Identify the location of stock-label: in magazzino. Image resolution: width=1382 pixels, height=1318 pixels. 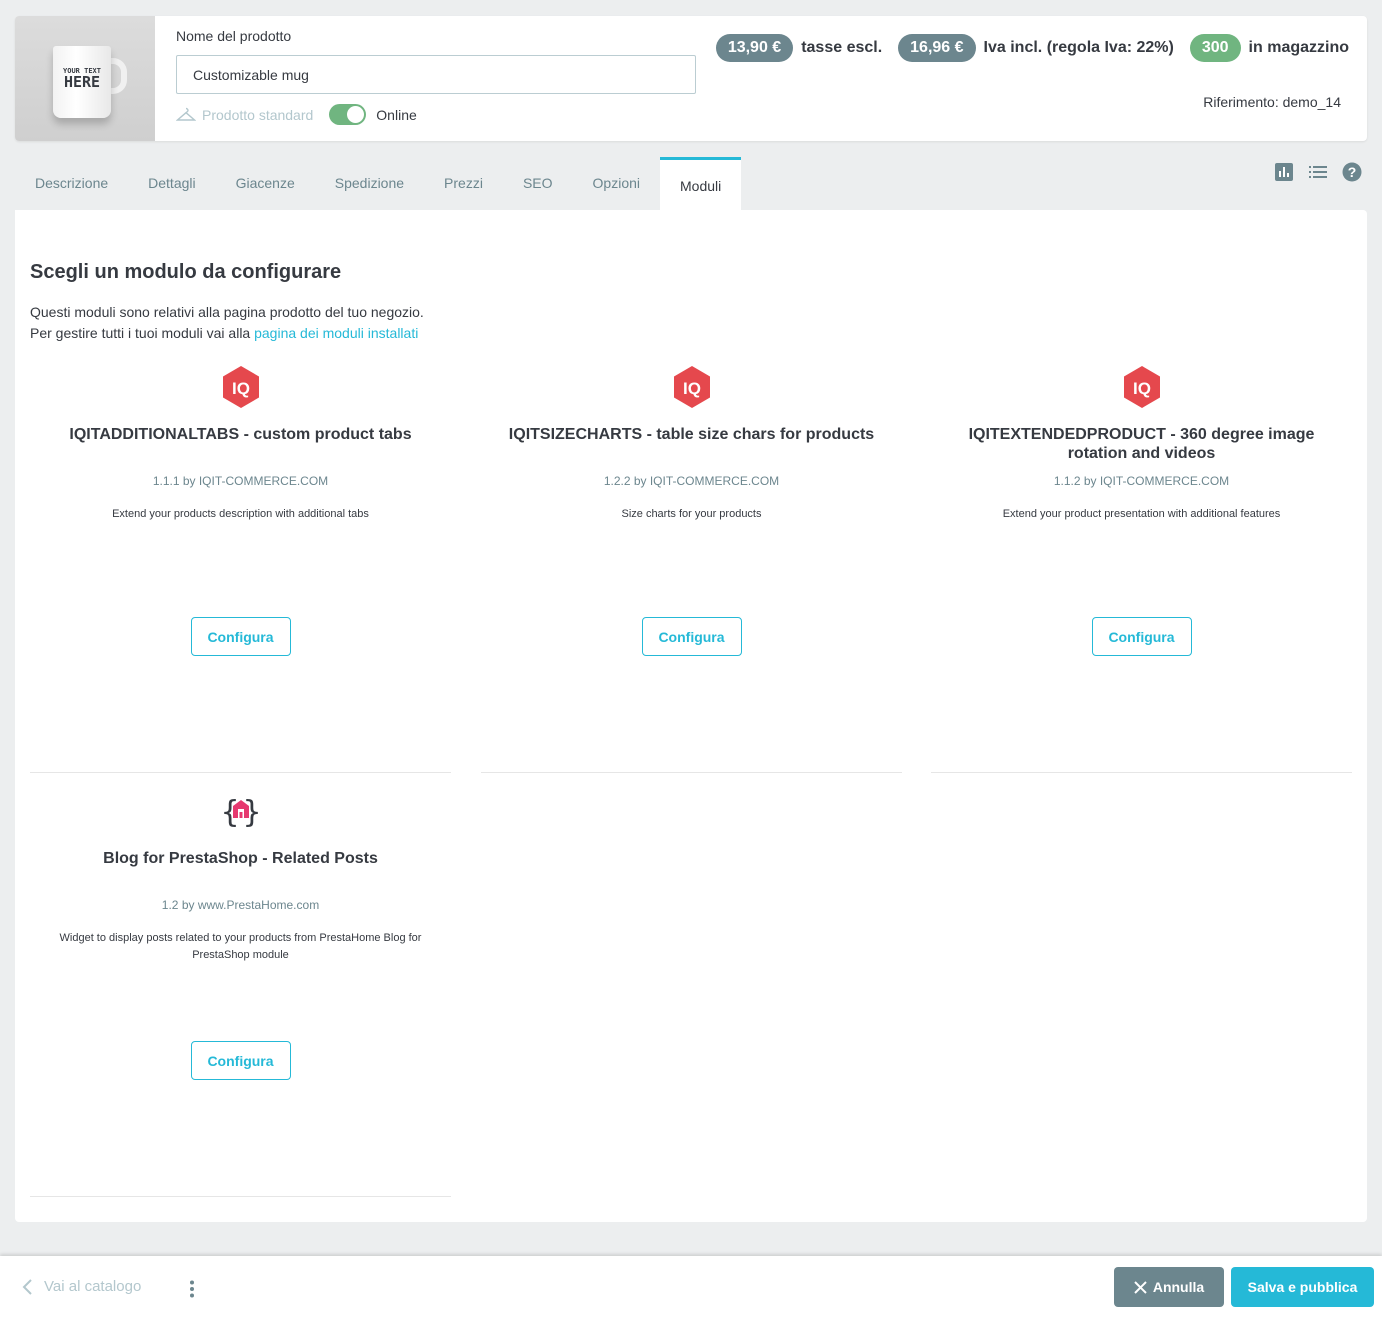
(1298, 47).